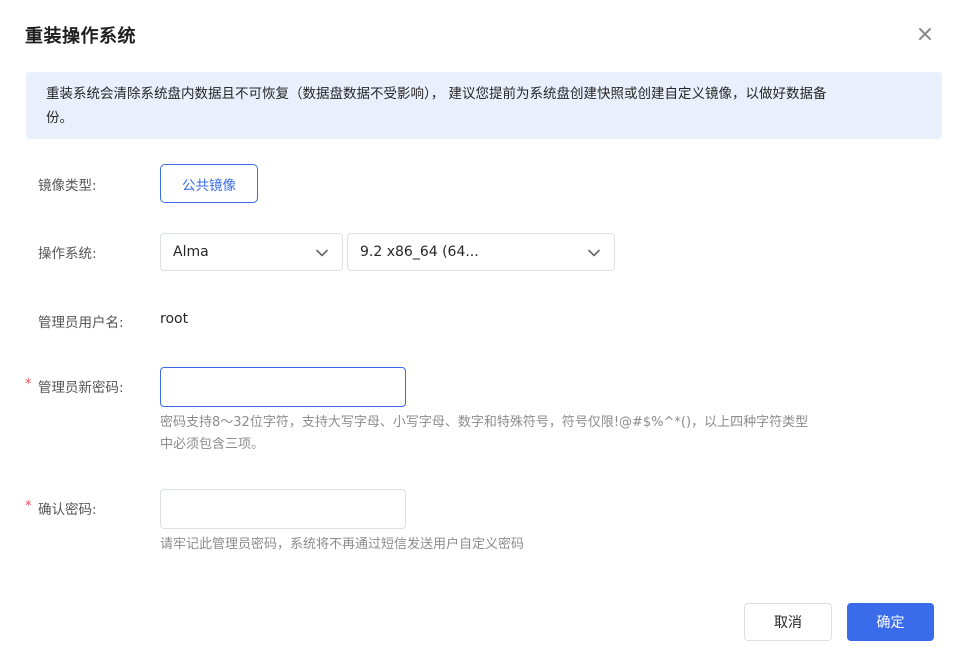 The width and height of the screenshot is (960, 665). What do you see at coordinates (342, 544) in the screenshot?
I see `confirm-password-hint: 请牢记此管理员密码，系统将不再通过短信发送用户自定义密码` at bounding box center [342, 544].